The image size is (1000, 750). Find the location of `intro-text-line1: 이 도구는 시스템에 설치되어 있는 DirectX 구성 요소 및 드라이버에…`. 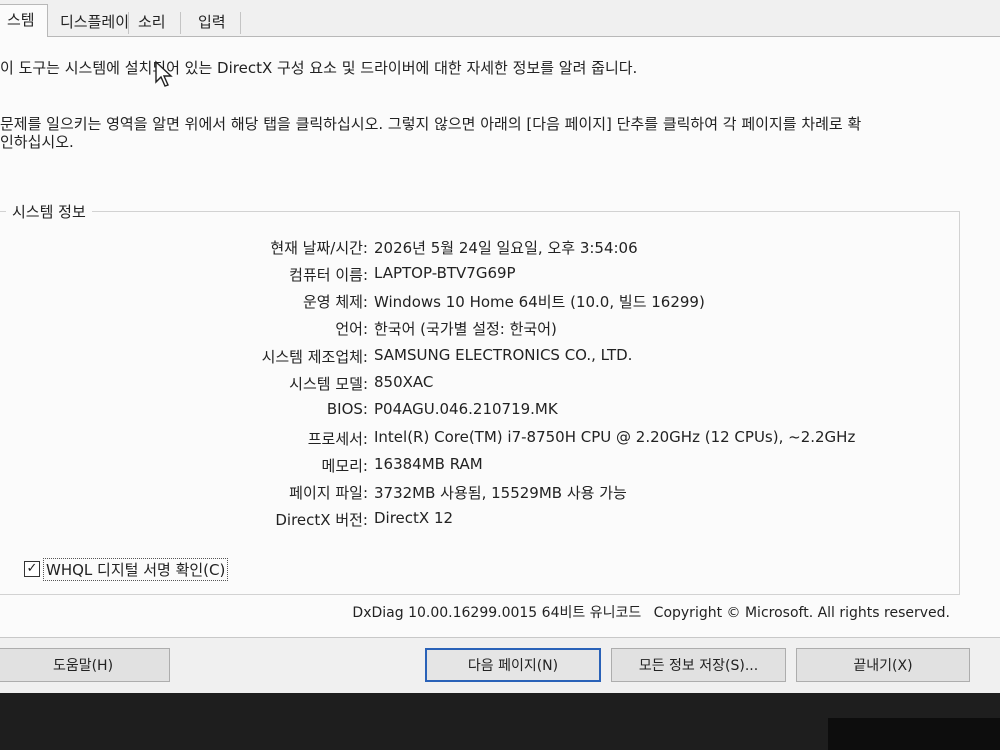

intro-text-line1: 이 도구는 시스템에 설치되어 있는 DirectX 구성 요소 및 드라이버에… is located at coordinates (319, 68).